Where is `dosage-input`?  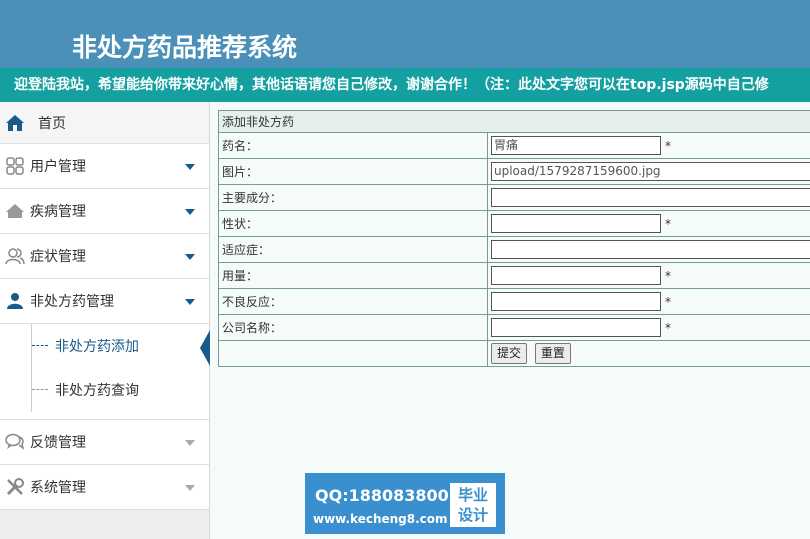 dosage-input is located at coordinates (576, 275).